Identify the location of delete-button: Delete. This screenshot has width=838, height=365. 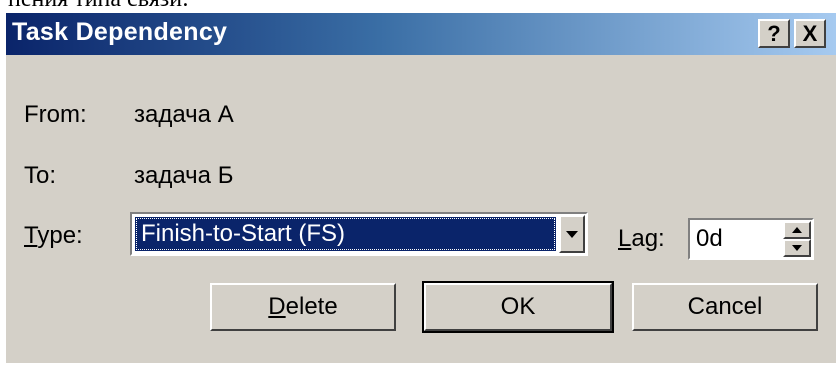
(303, 307).